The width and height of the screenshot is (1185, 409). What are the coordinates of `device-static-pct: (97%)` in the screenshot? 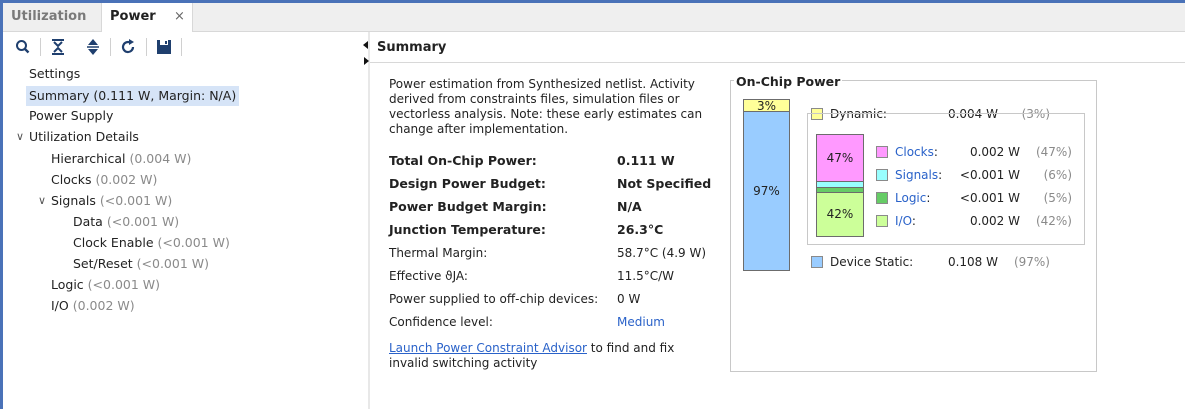 It's located at (1031, 262).